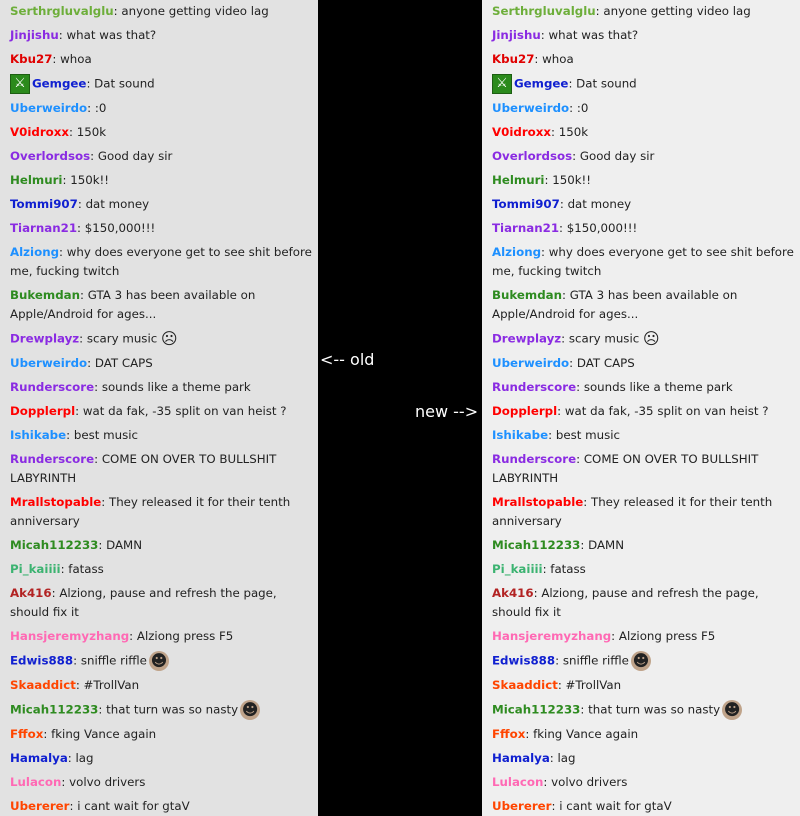 The width and height of the screenshot is (800, 816). I want to click on chat-message: Kbu27: whoa, so click(641, 60).